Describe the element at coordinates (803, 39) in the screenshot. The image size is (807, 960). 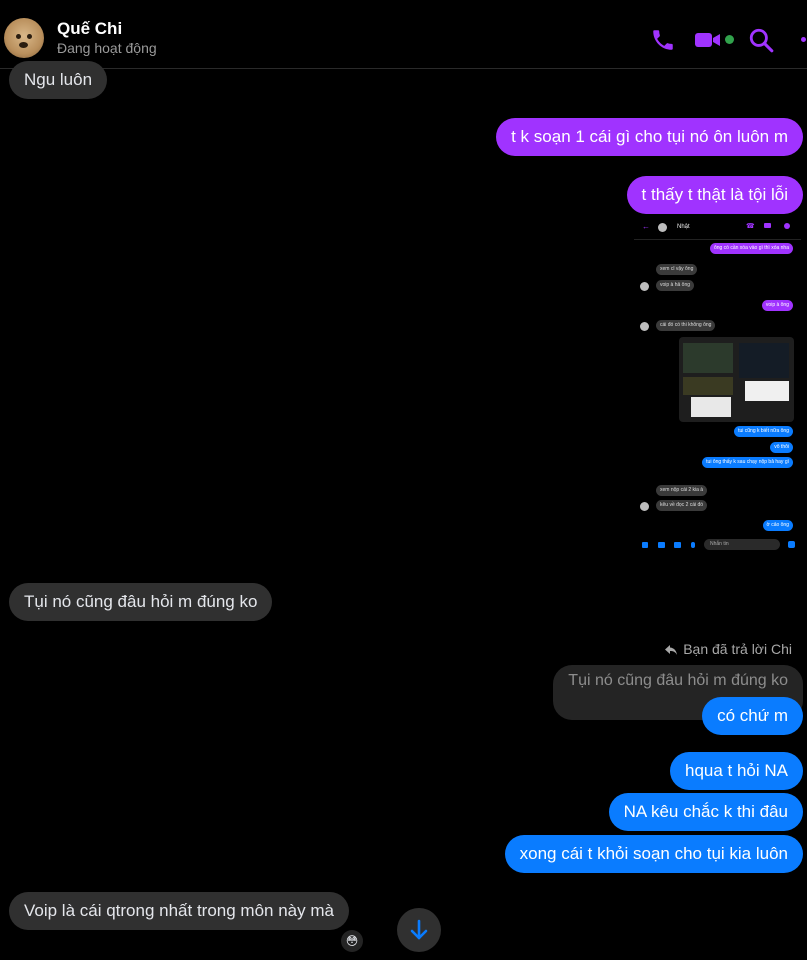
I see `more-icon` at that location.